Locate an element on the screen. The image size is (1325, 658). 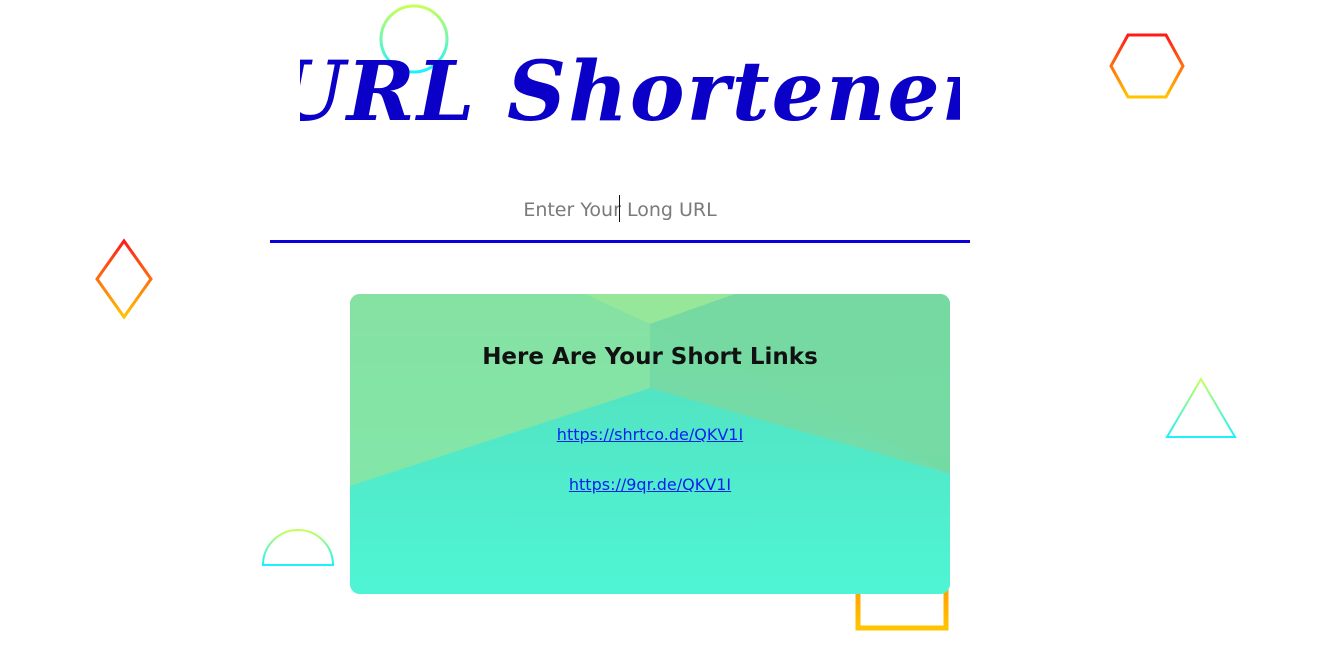
page-title-graphic: URL Shortener is located at coordinates (630, 92).